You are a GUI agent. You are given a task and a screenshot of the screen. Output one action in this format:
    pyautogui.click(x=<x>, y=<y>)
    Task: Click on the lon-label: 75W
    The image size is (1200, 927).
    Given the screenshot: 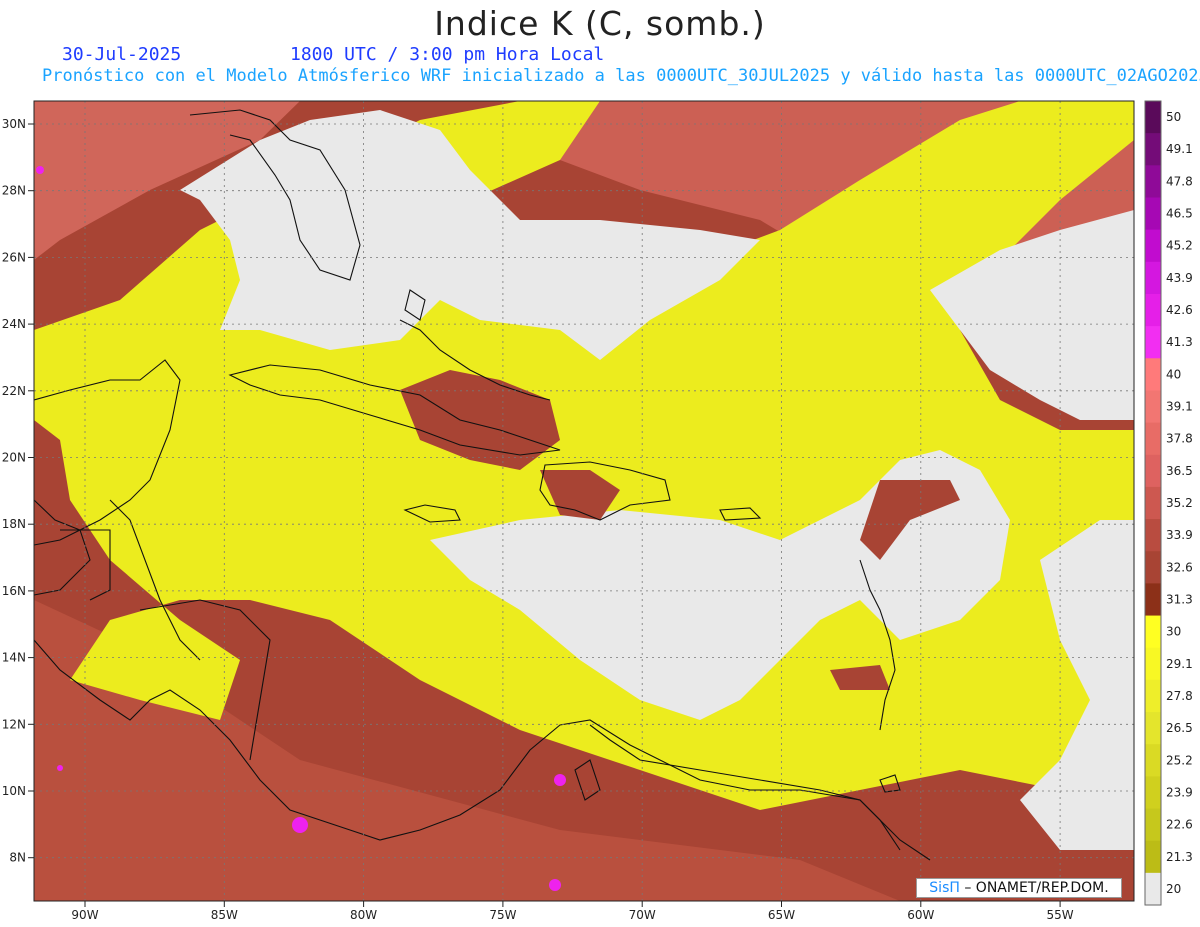 What is the action you would take?
    pyautogui.click(x=502, y=915)
    